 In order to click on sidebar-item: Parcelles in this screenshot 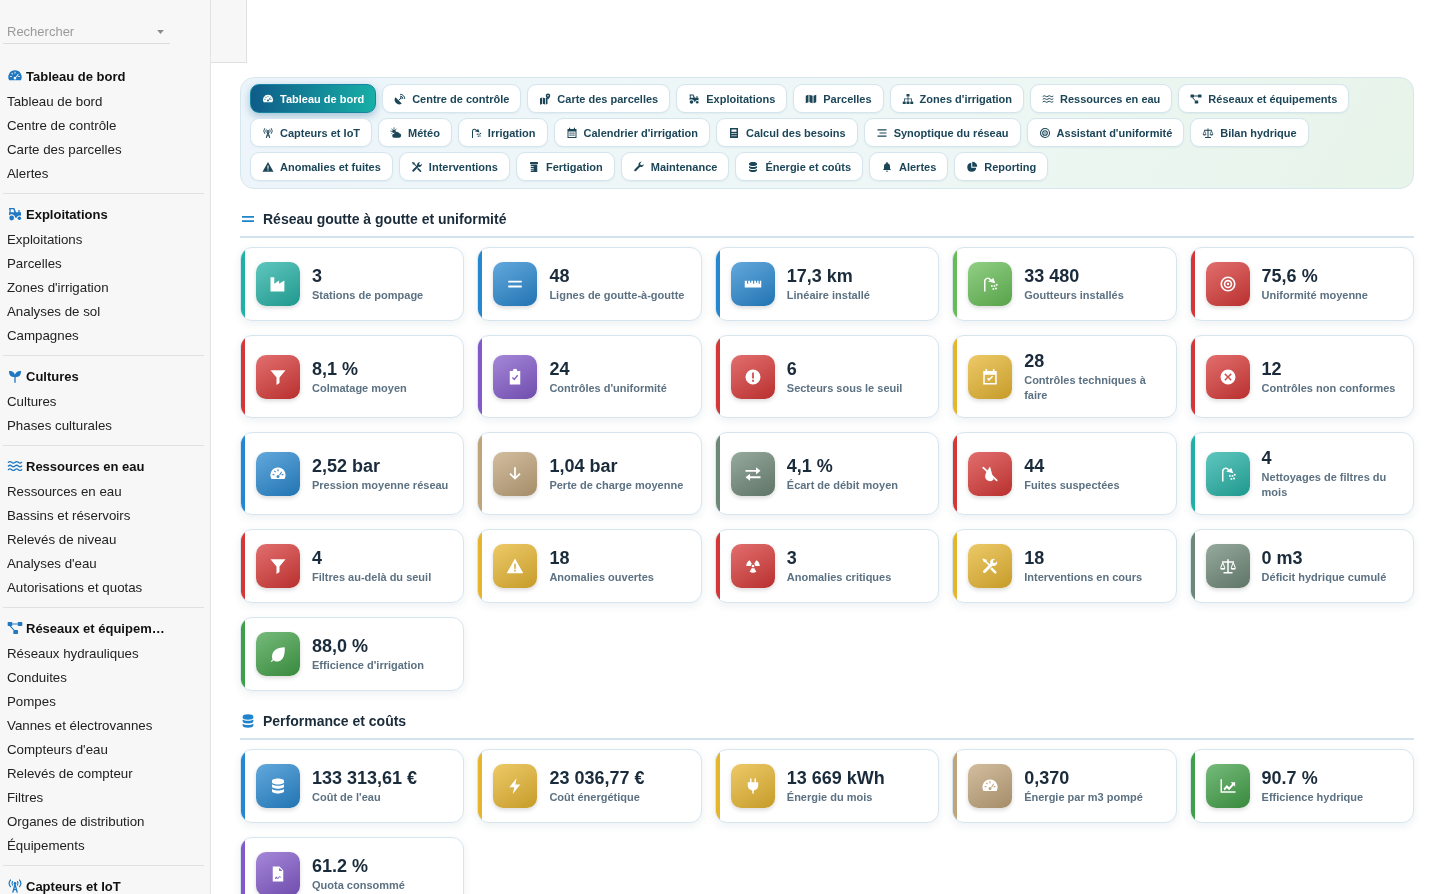, I will do `click(103, 264)`.